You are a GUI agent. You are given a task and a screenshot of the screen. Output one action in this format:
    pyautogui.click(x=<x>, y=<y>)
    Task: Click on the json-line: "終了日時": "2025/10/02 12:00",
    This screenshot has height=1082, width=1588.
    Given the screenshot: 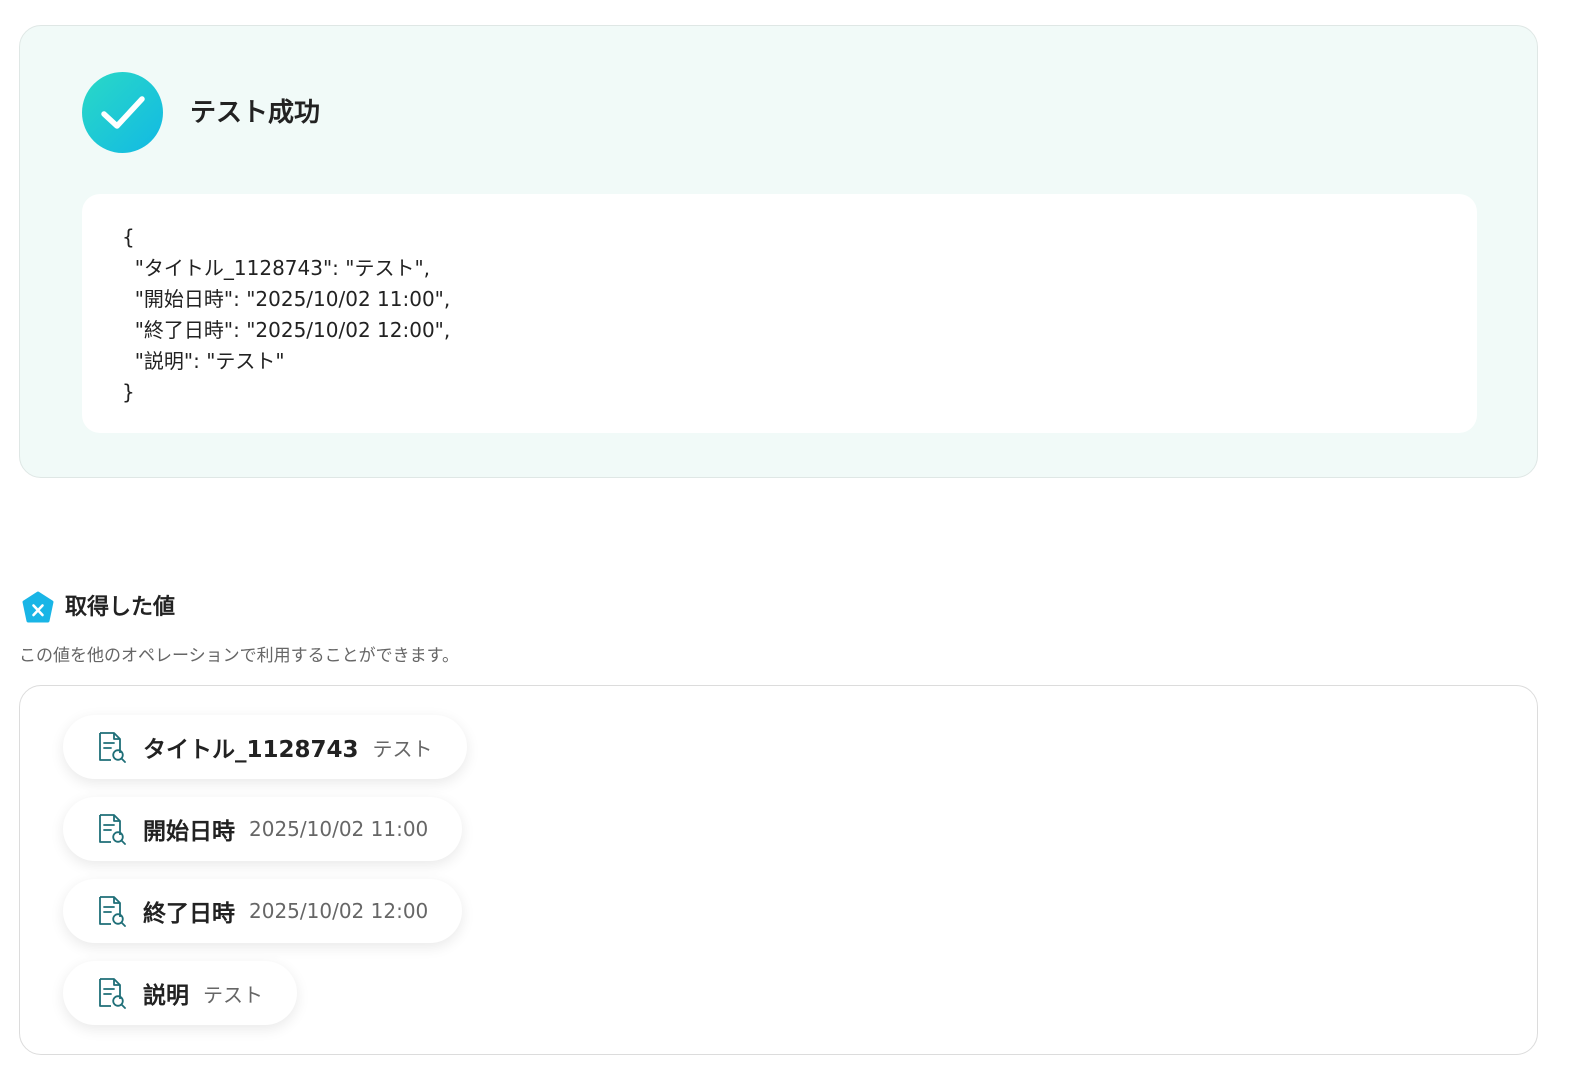 What is the action you would take?
    pyautogui.click(x=286, y=330)
    